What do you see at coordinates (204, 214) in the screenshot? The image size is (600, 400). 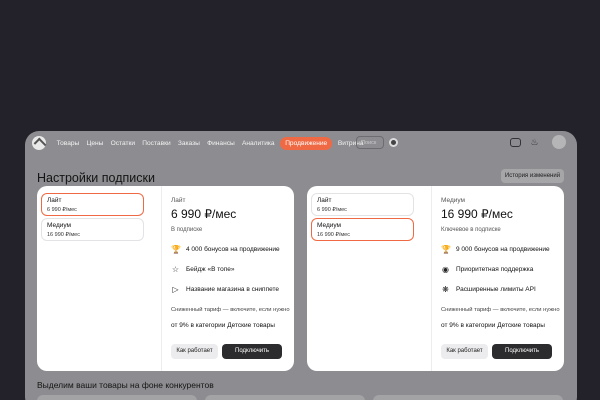 I see `detail-plan-price: 6 990 ₽/мес` at bounding box center [204, 214].